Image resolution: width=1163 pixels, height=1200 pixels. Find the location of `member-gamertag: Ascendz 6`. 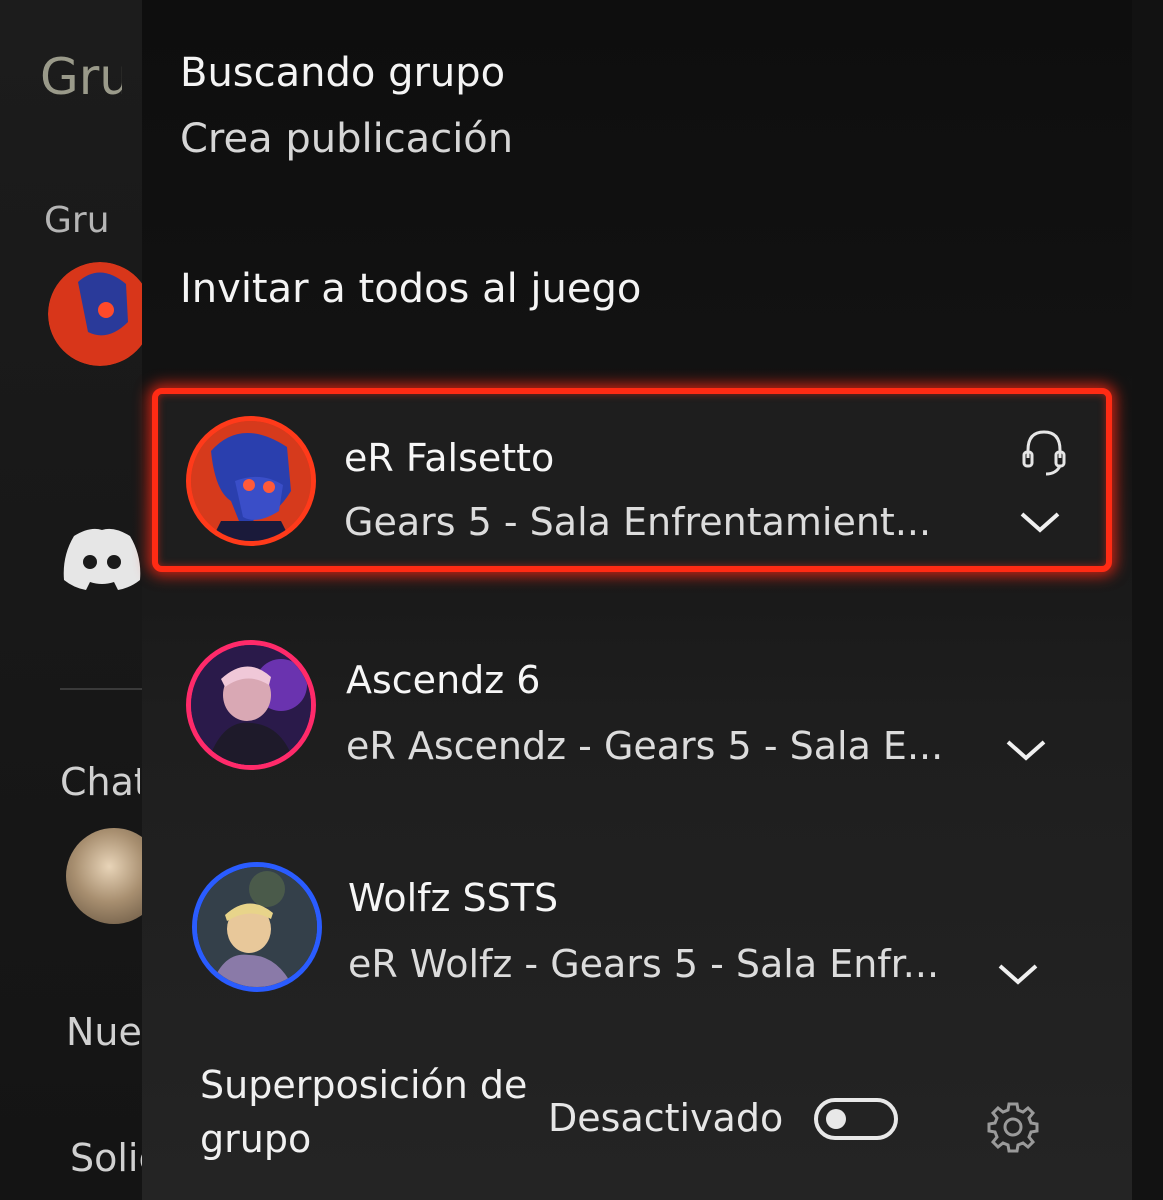

member-gamertag: Ascendz 6 is located at coordinates (443, 680).